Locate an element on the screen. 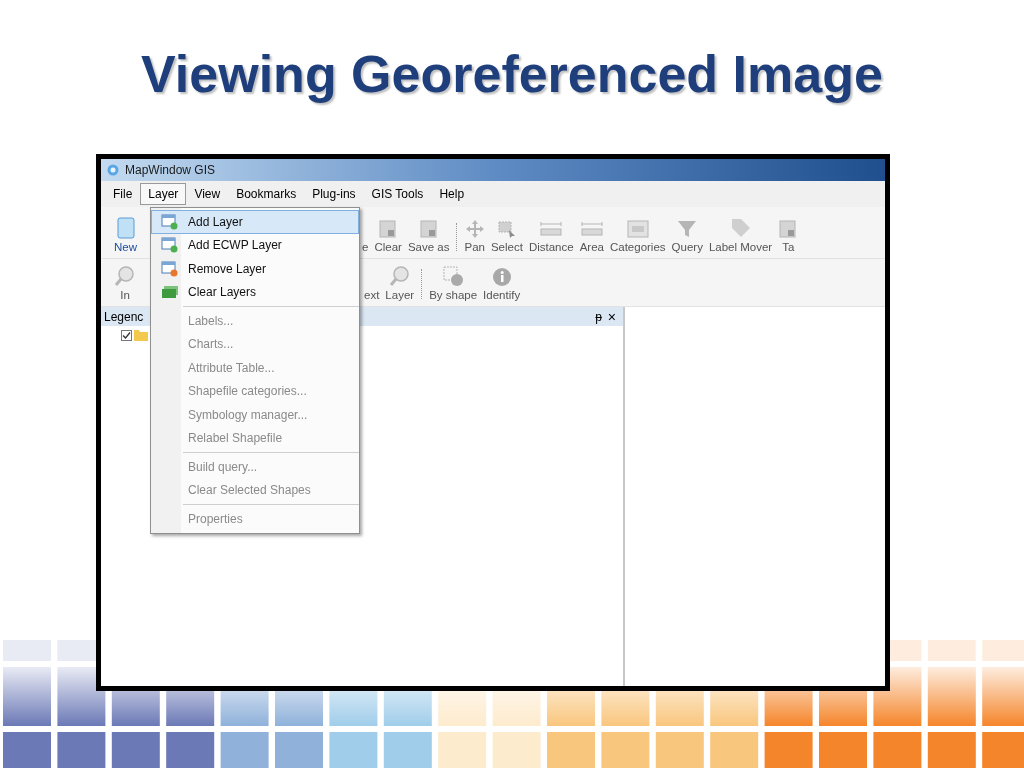 This screenshot has width=1024, height=768. menu-item: Help is located at coordinates (452, 194).